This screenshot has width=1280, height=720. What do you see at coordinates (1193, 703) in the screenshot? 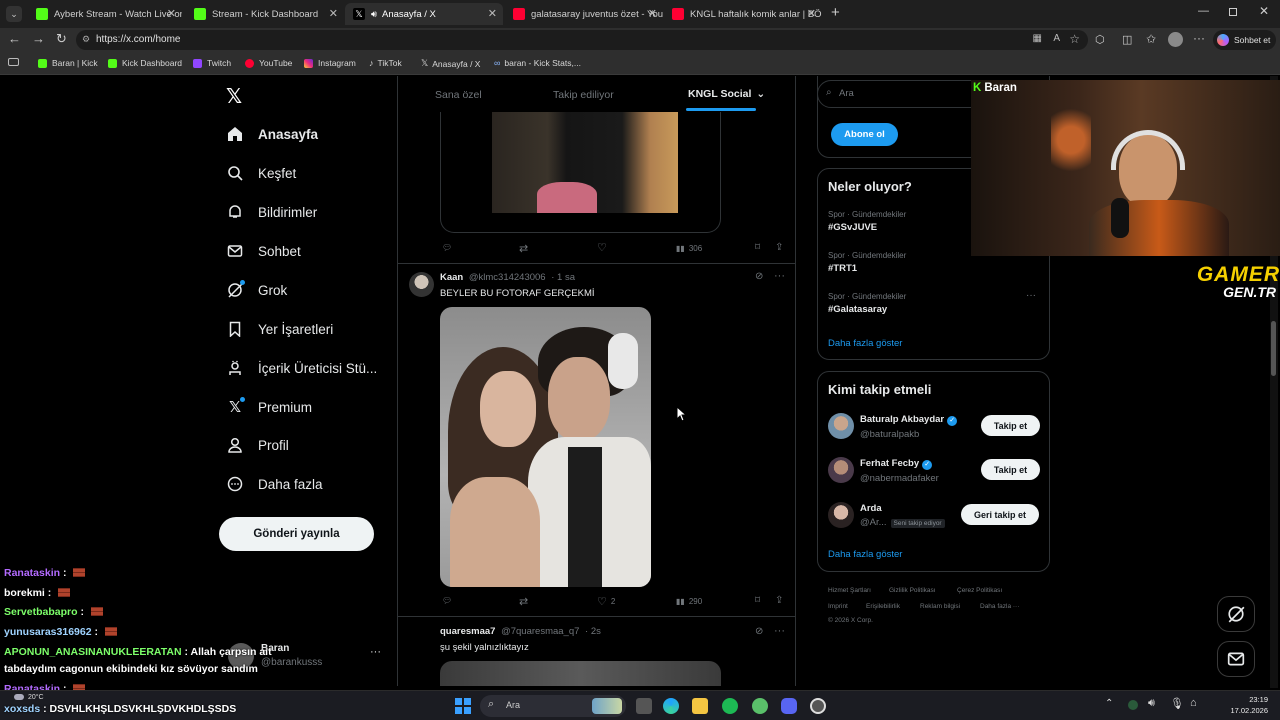
I see `network-icon: ⌂` at bounding box center [1193, 703].